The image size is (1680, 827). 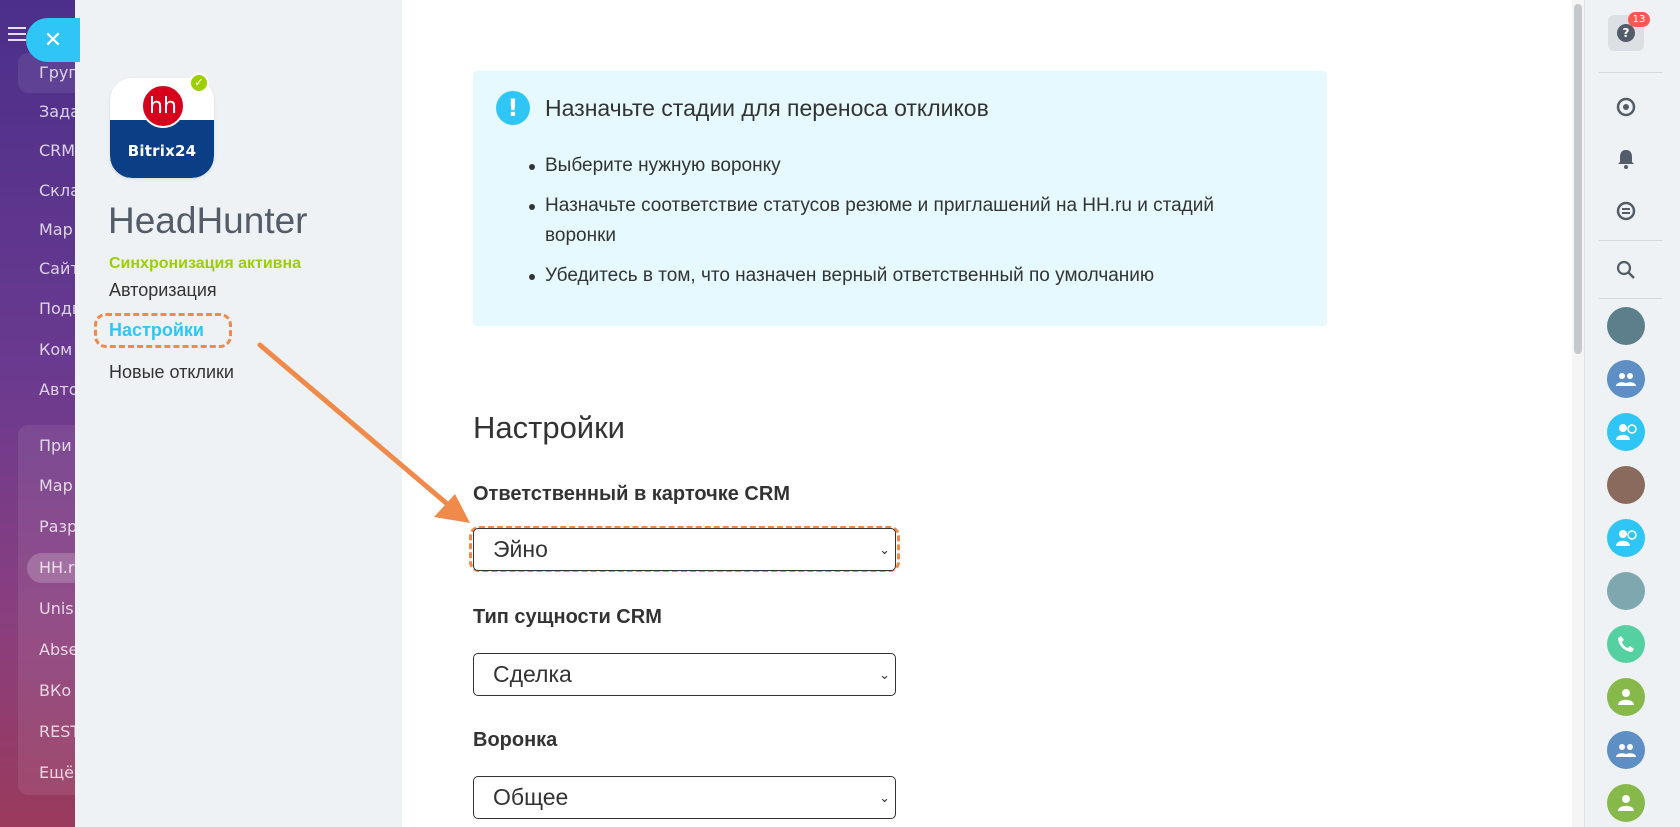 What do you see at coordinates (55, 446) in the screenshot?
I see `menu-item: При` at bounding box center [55, 446].